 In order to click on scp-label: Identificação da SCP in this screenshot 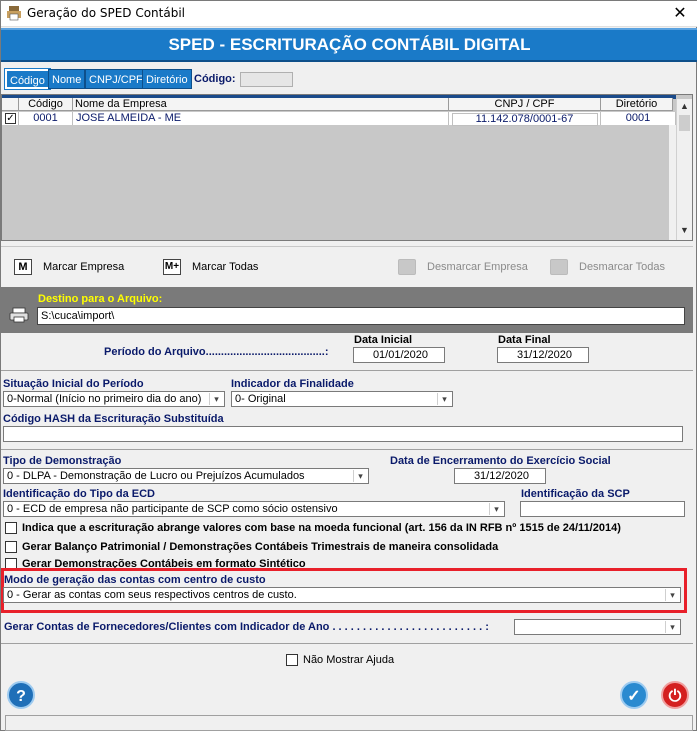, I will do `click(575, 494)`.